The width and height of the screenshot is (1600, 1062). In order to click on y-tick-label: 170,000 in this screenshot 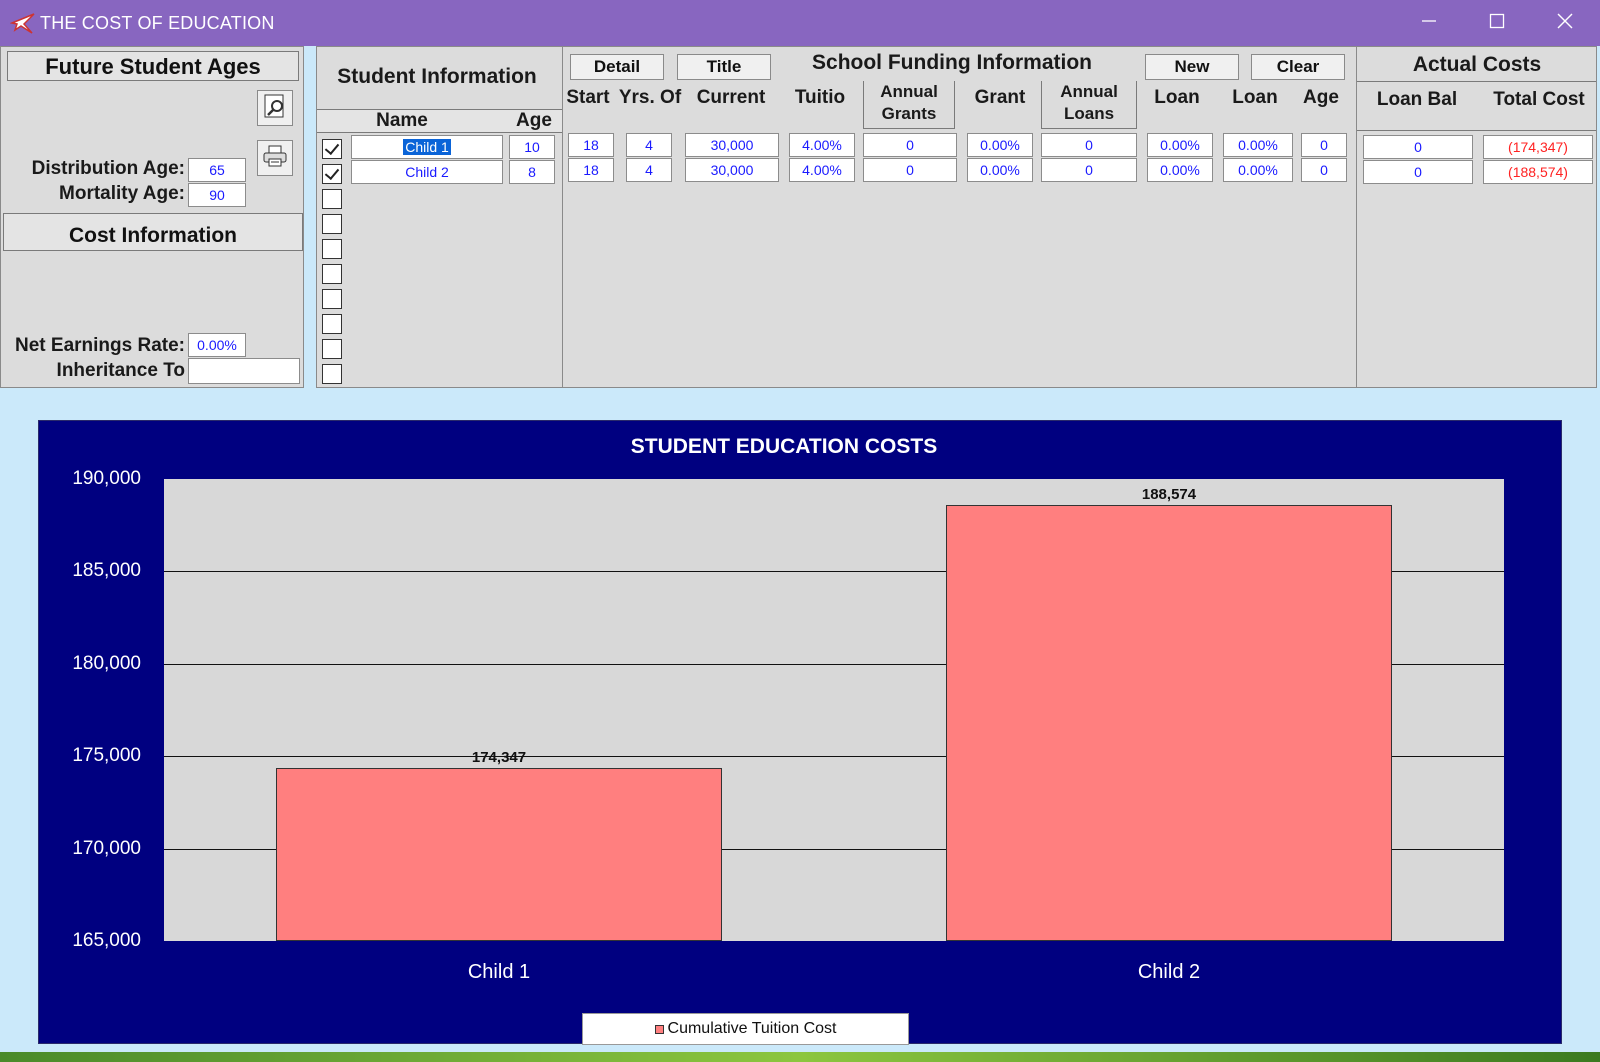, I will do `click(106, 848)`.